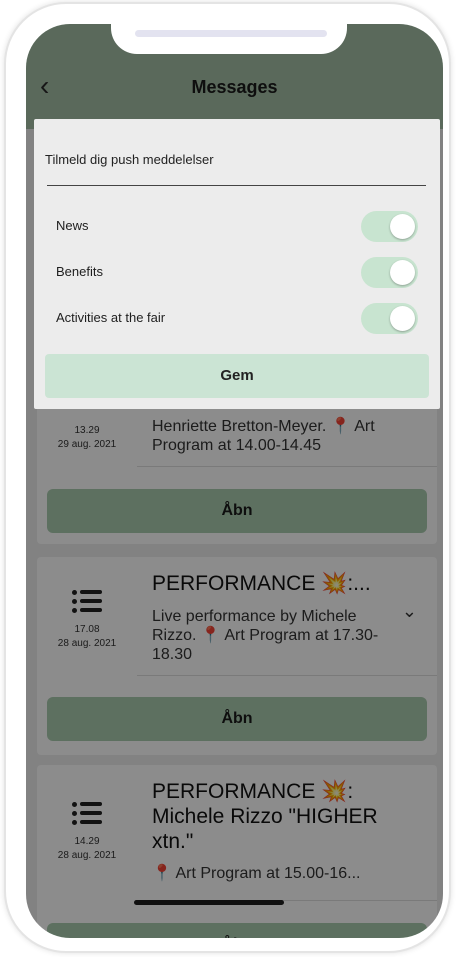  I want to click on option-label: Activities at the fair, so click(111, 317).